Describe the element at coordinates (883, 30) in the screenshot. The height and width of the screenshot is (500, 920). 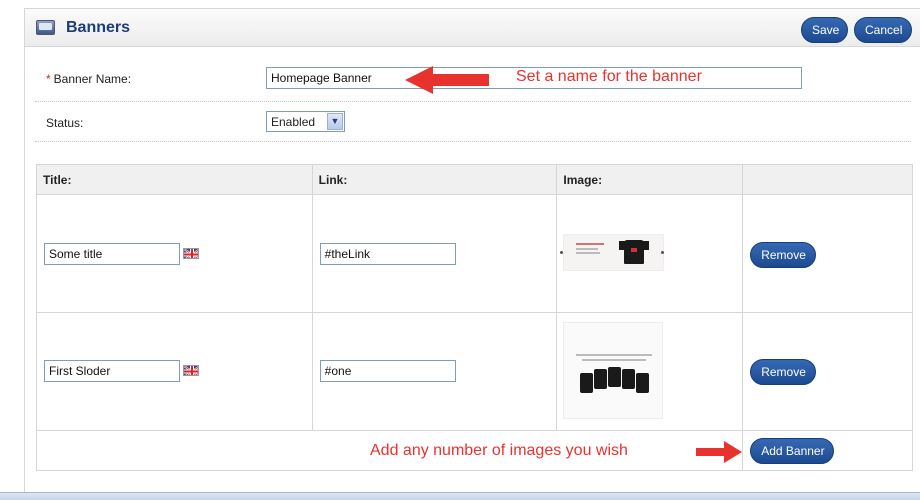
I see `cancel-button: Cancel` at that location.